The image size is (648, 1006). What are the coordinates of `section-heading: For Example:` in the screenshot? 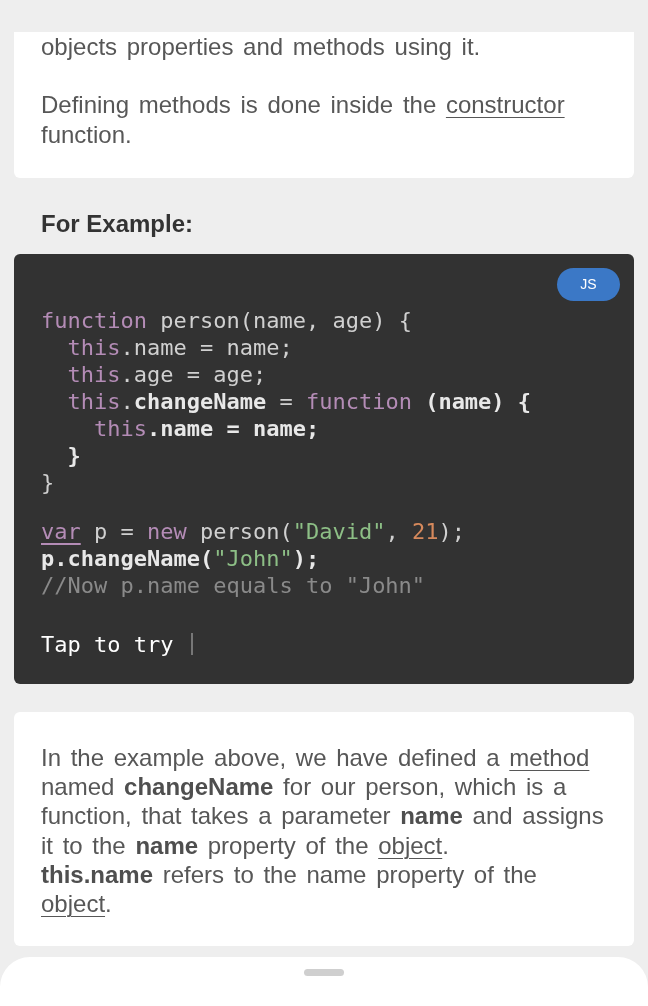 It's located at (117, 223).